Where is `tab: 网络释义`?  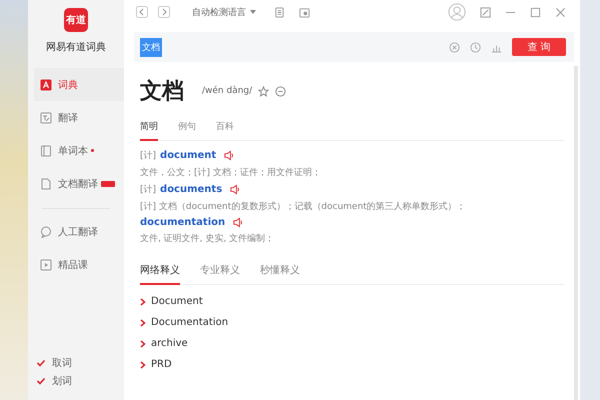 tab: 网络释义 is located at coordinates (160, 274).